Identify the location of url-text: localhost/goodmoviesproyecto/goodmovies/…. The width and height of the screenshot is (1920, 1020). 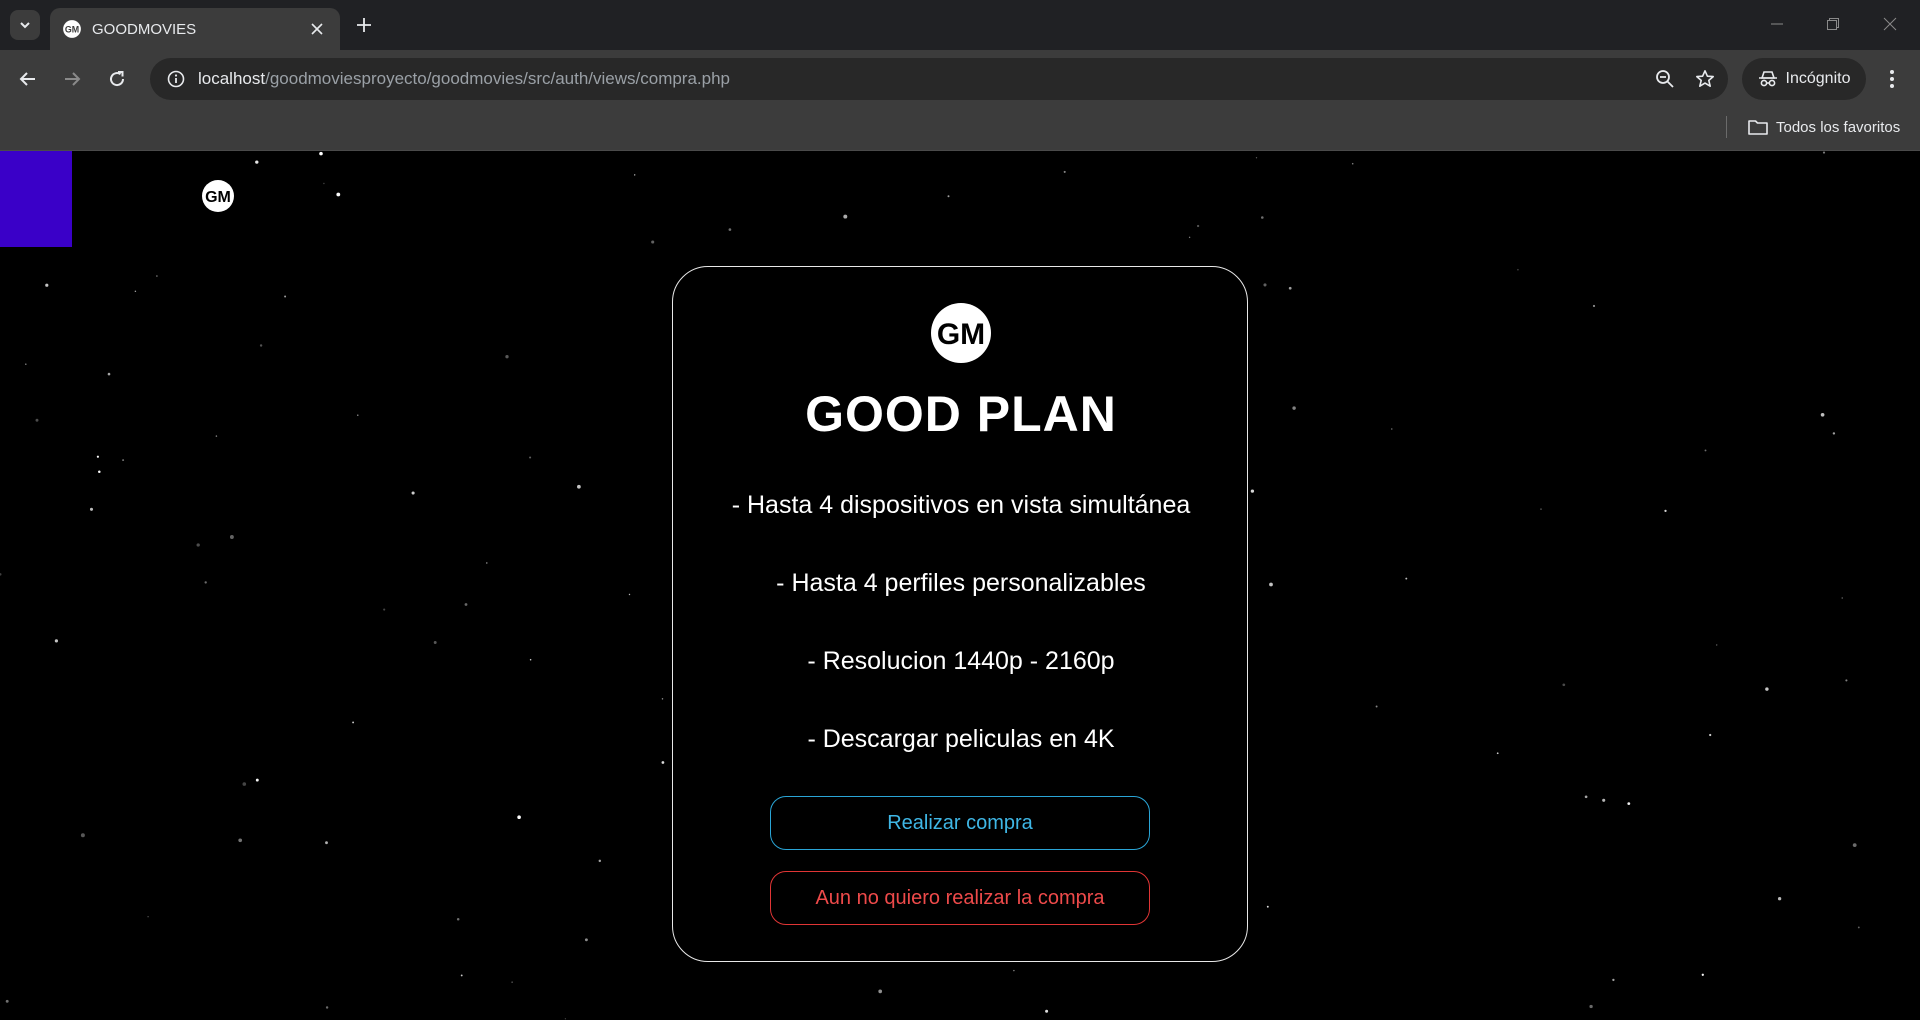
(923, 79).